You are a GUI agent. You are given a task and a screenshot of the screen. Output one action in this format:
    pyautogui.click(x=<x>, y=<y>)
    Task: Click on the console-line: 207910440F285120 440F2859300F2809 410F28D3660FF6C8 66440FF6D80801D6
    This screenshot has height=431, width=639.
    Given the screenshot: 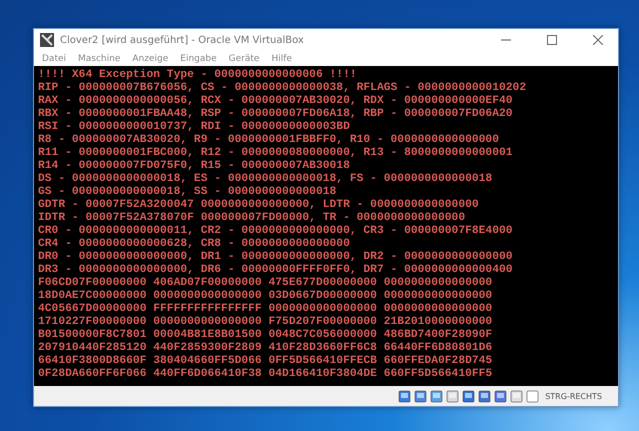 What is the action you would take?
    pyautogui.click(x=266, y=348)
    